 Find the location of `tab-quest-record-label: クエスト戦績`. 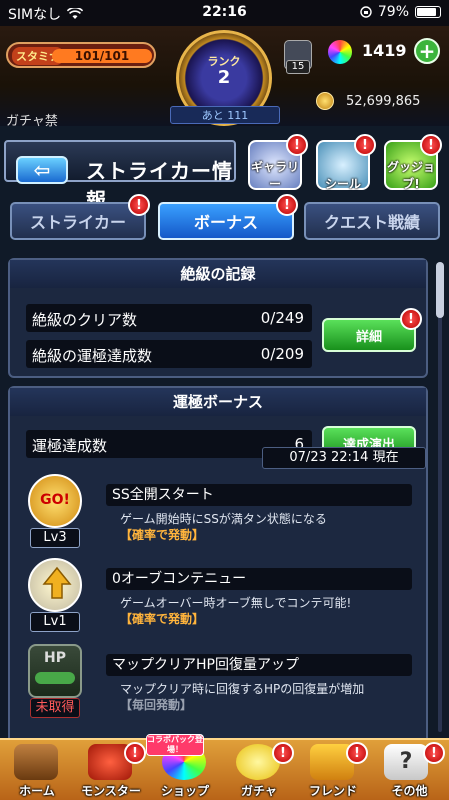

tab-quest-record-label: クエスト戦績 is located at coordinates (371, 222).